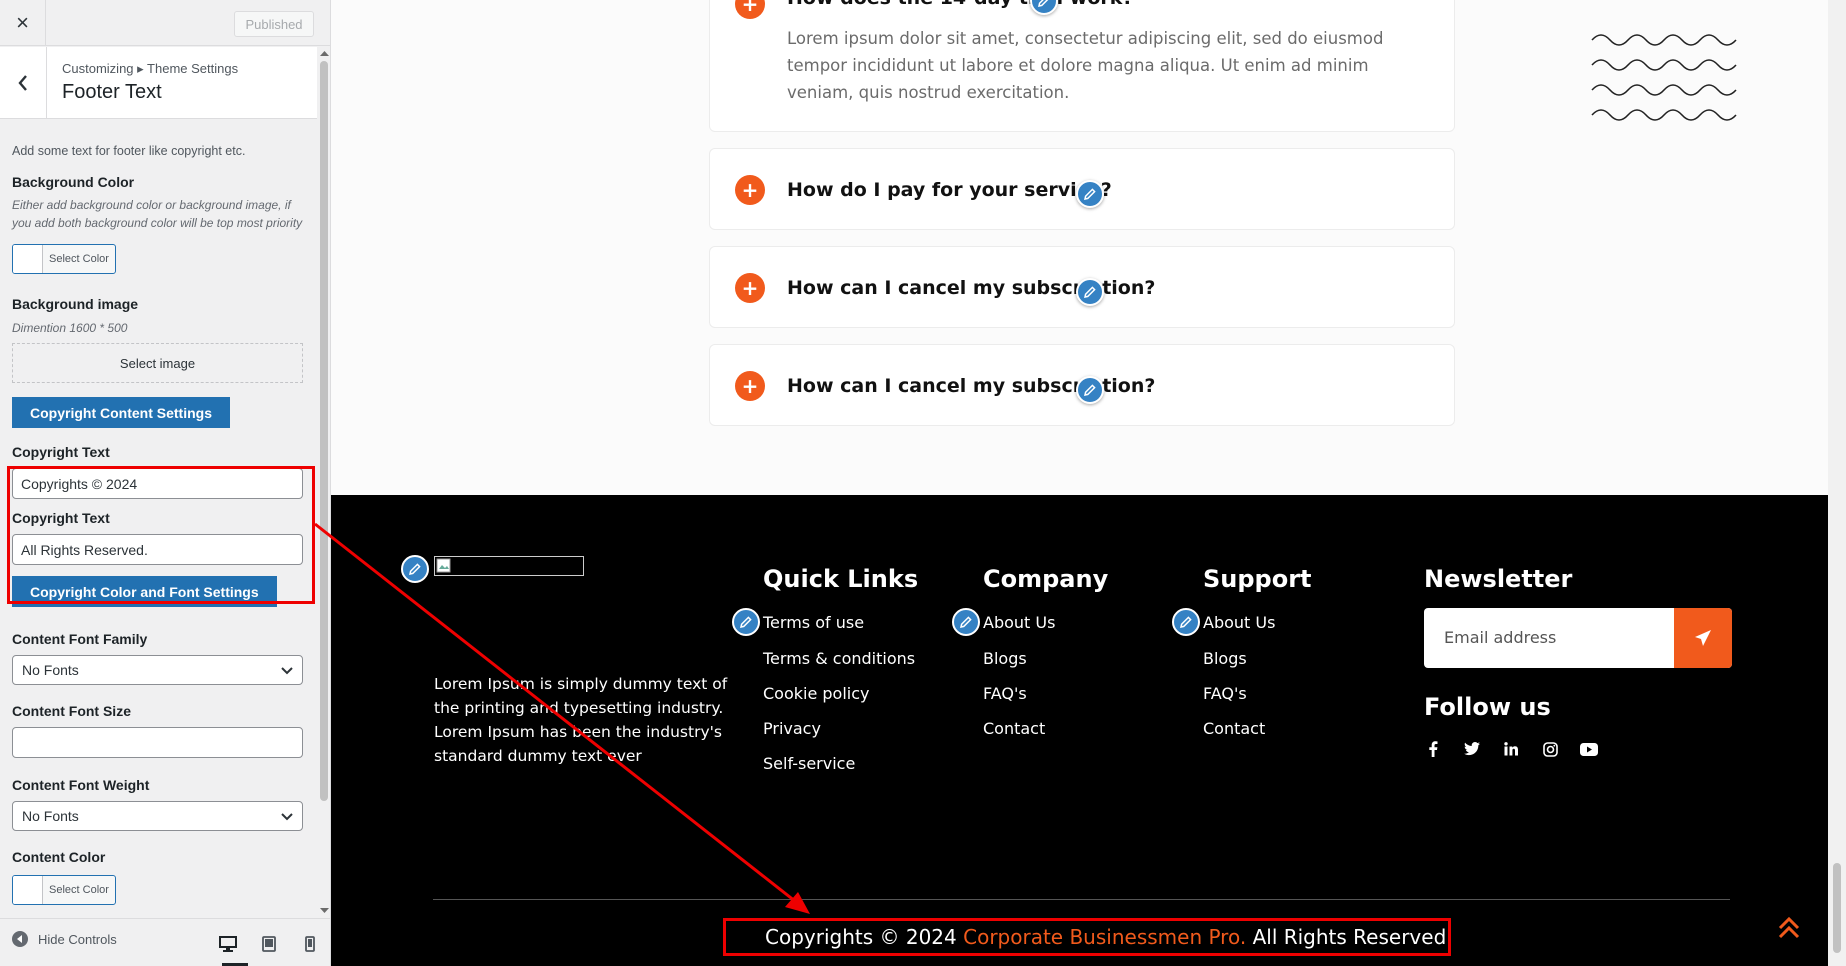 The height and width of the screenshot is (966, 1846). I want to click on send-icon, so click(1703, 638).